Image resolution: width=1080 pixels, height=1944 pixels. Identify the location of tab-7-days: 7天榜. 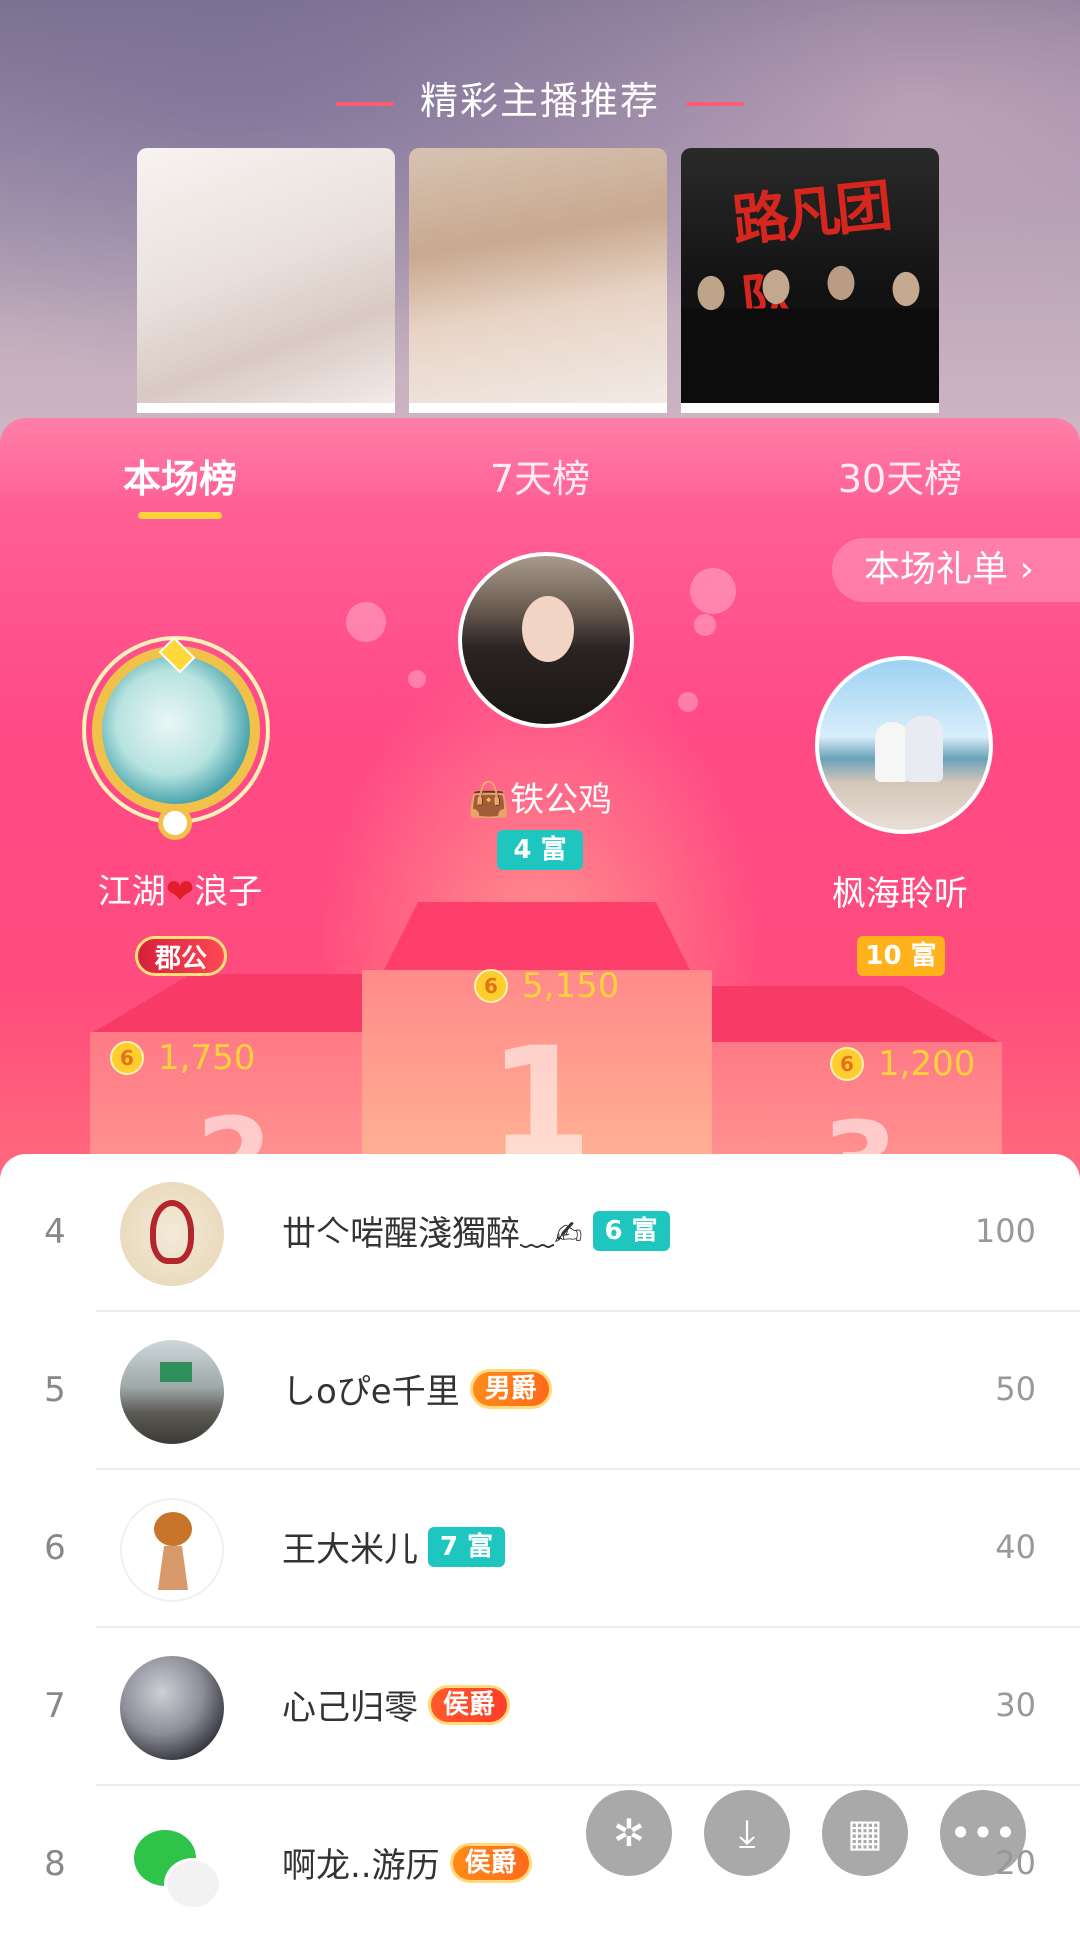
(540, 475).